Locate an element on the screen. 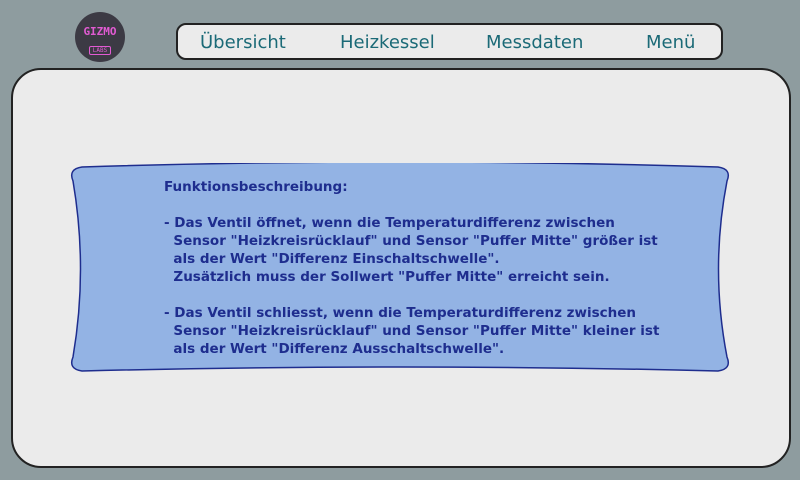 This screenshot has width=800, height=480. tab-messdaten: Messdaten is located at coordinates (534, 41).